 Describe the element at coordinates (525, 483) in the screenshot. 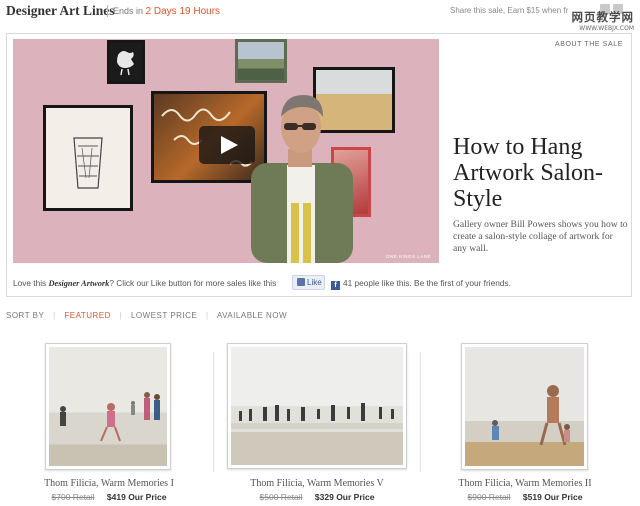

I see `product-name: Thom Filicia, Warm Memories II` at that location.